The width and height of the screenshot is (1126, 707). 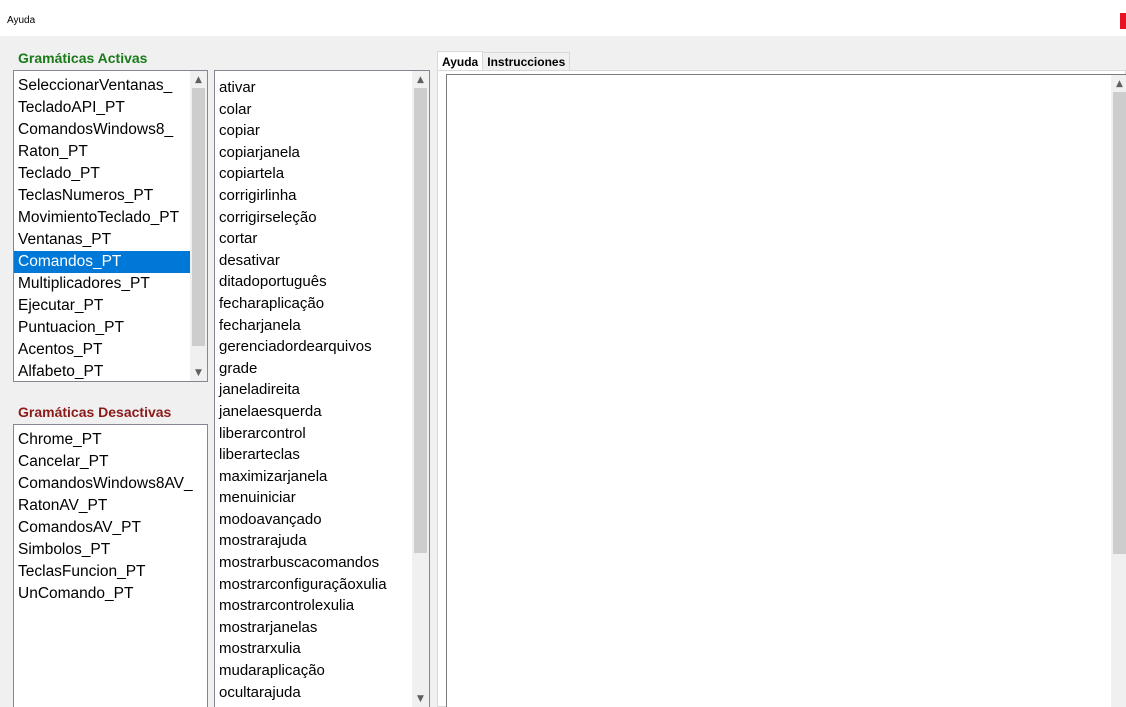 What do you see at coordinates (322, 304) in the screenshot?
I see `command-item: fecharaplicação` at bounding box center [322, 304].